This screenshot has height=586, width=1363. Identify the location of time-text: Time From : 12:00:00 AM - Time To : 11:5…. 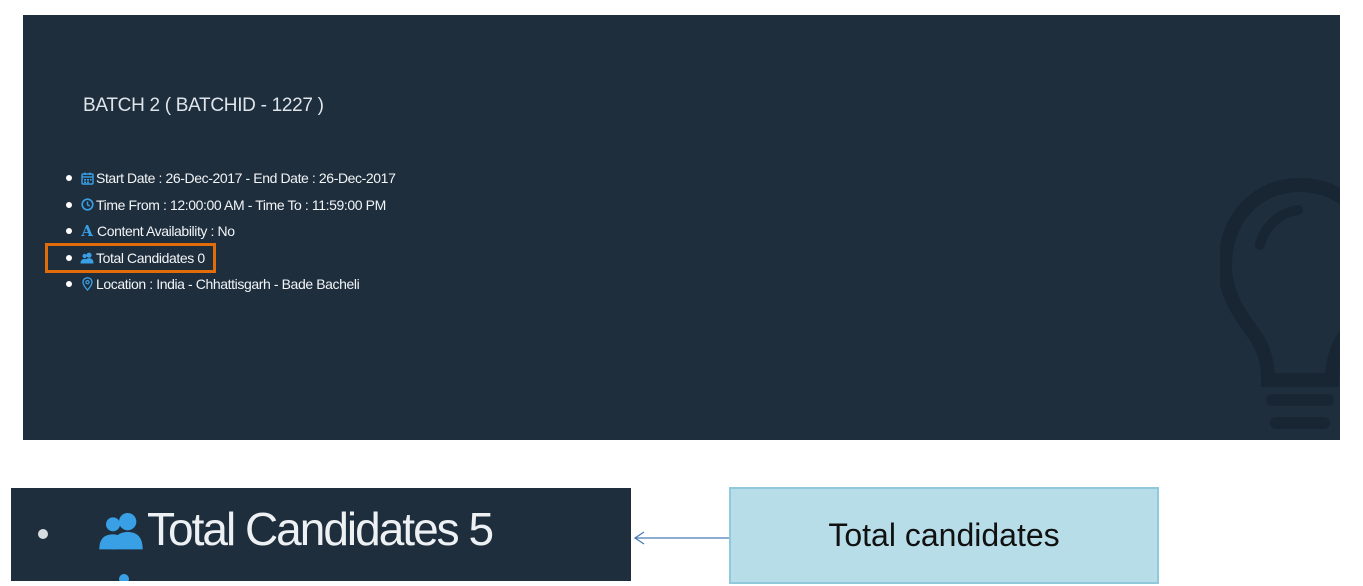
(241, 204).